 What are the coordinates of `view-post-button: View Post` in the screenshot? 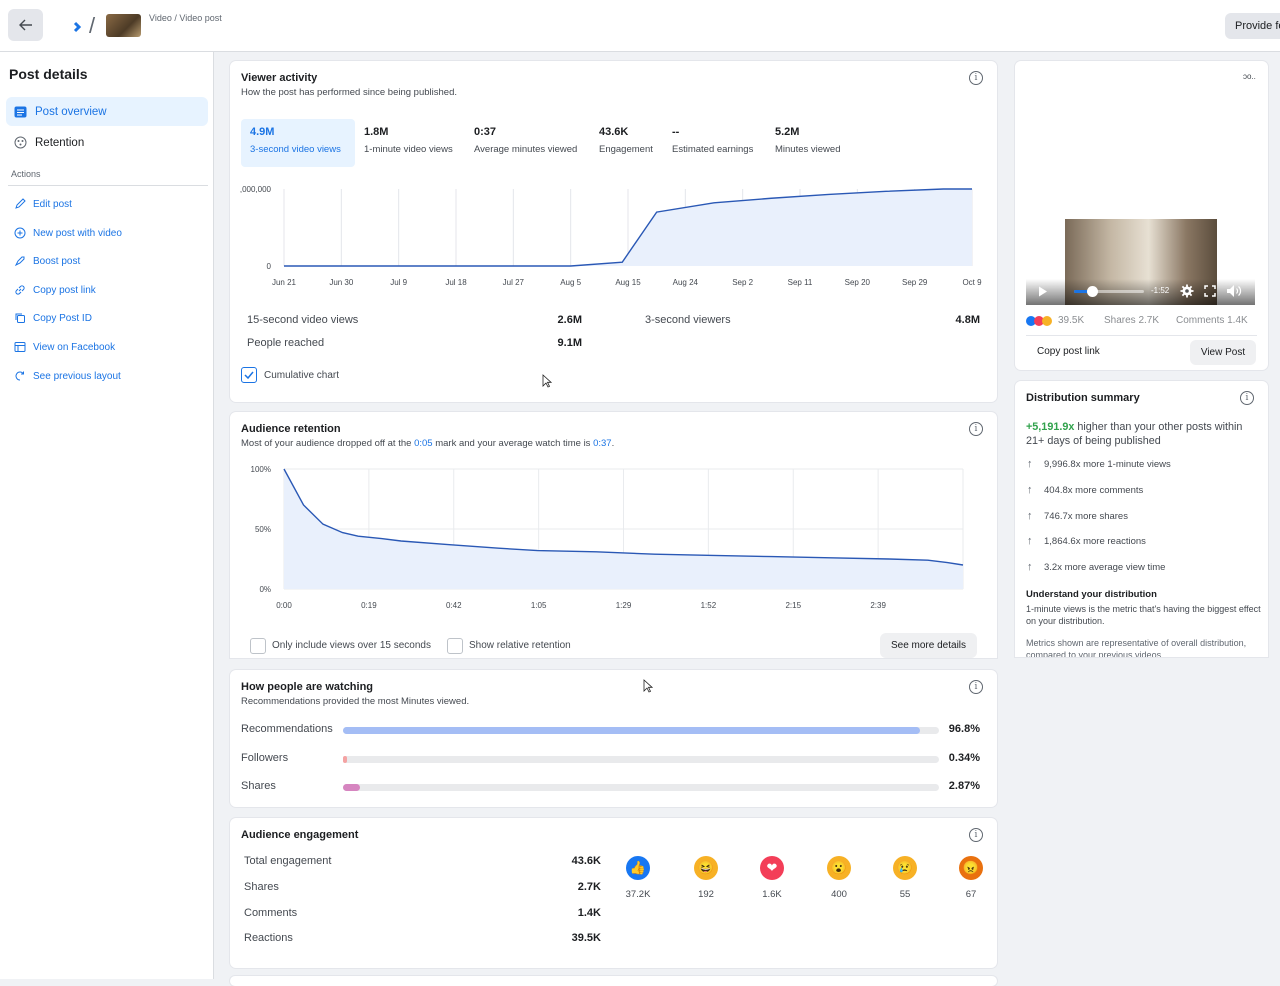 It's located at (1223, 352).